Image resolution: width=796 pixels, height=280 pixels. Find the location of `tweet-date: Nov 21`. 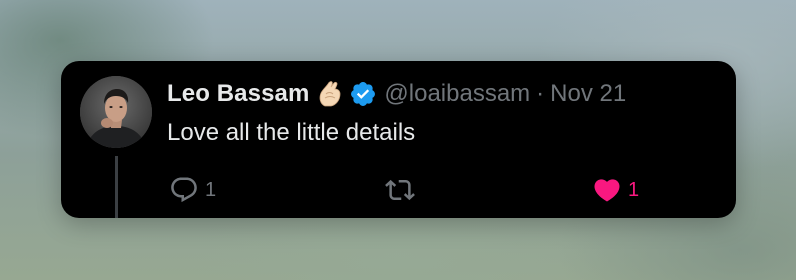

tweet-date: Nov 21 is located at coordinates (588, 94).